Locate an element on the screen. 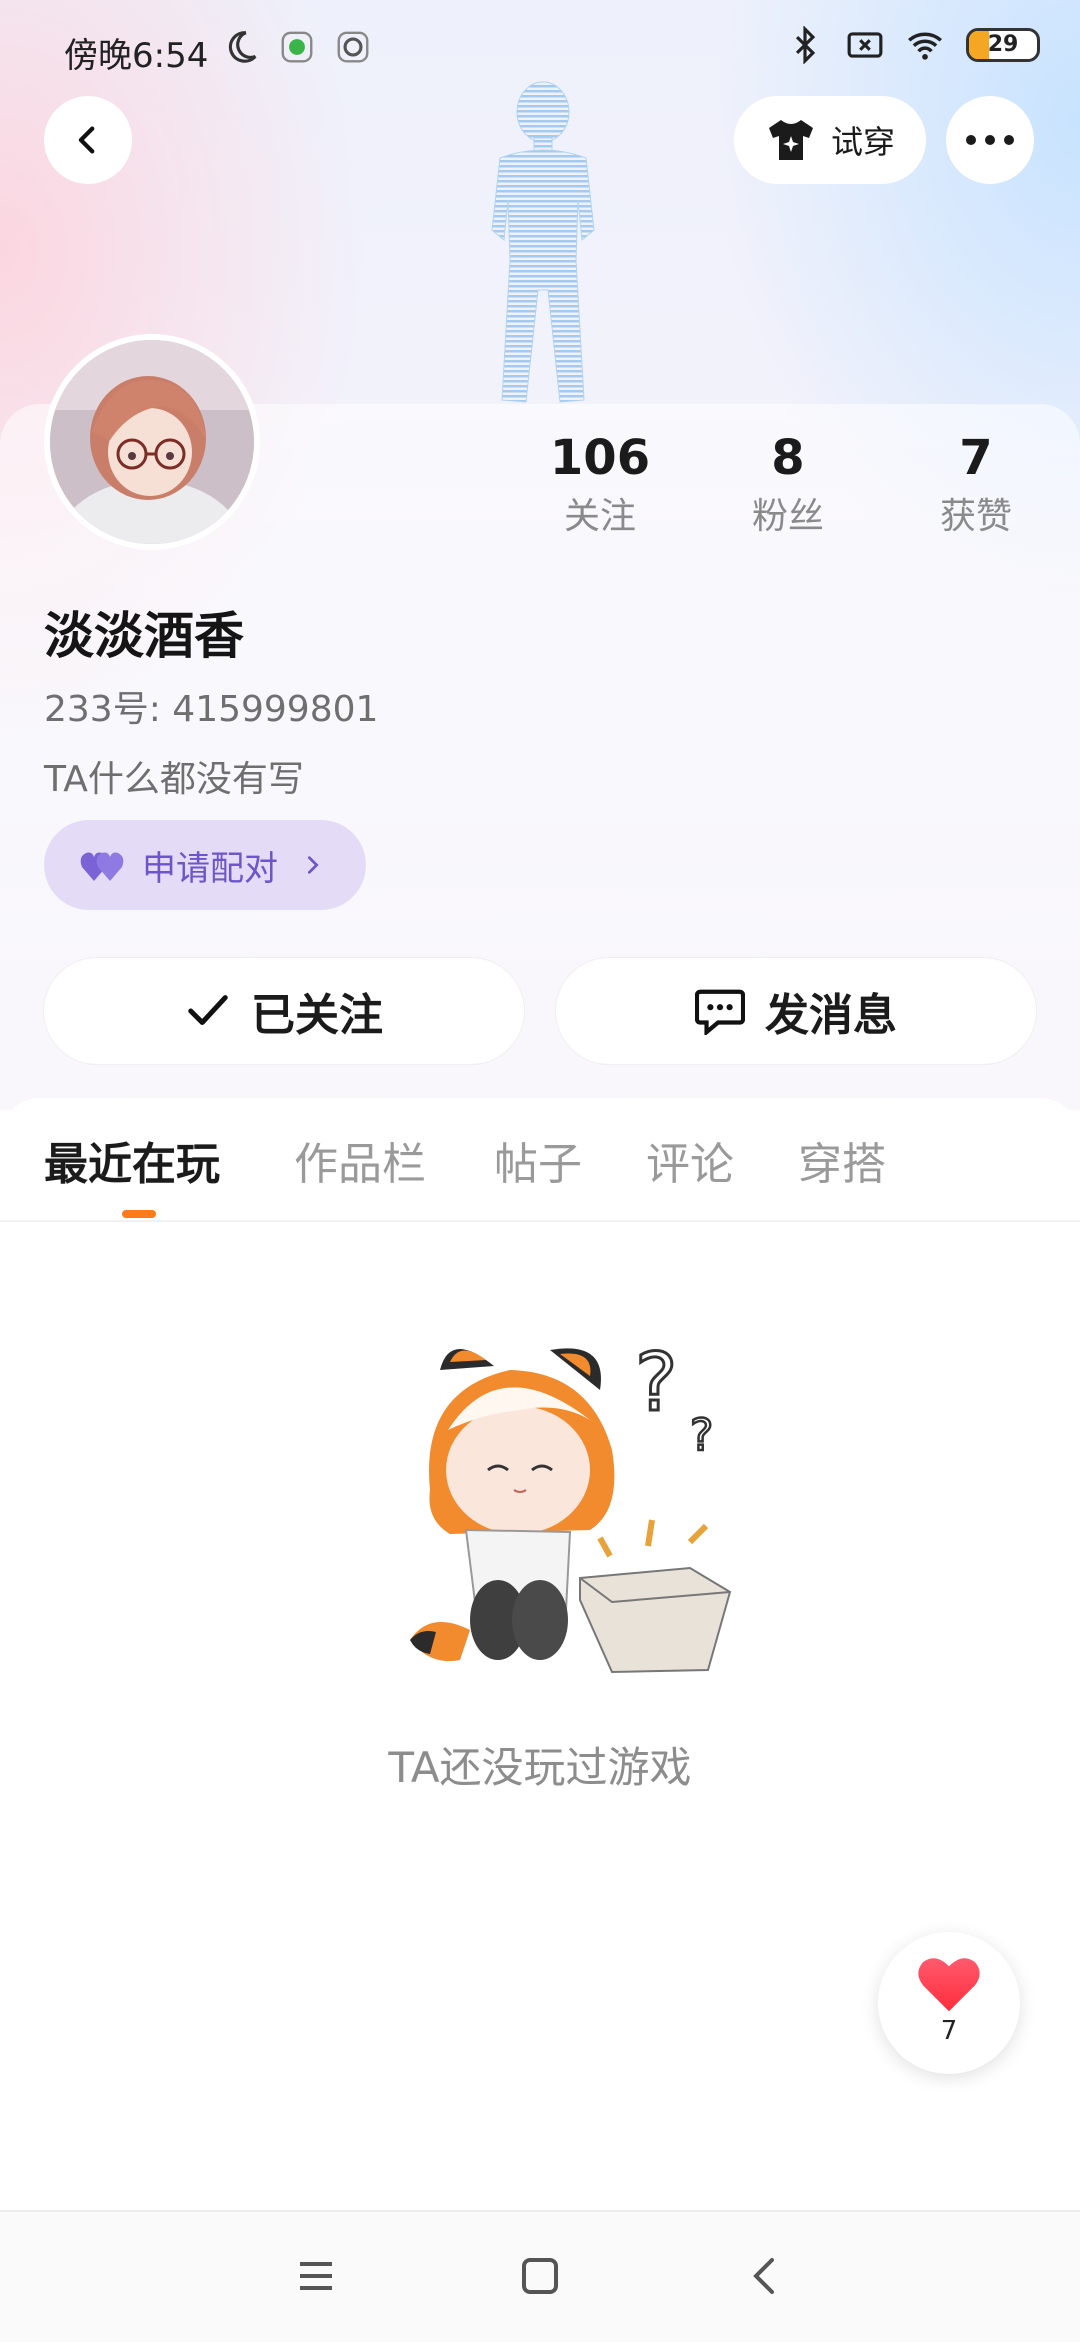  stat-value: 7 is located at coordinates (976, 458).